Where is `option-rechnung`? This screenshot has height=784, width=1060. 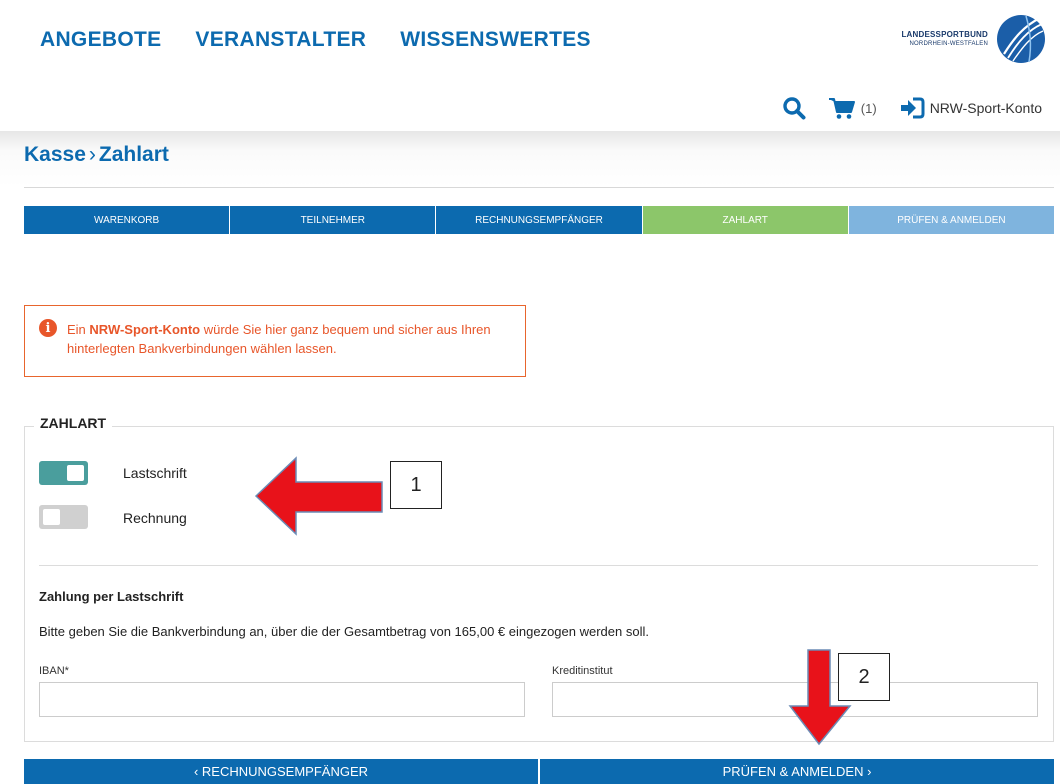 option-rechnung is located at coordinates (63, 517).